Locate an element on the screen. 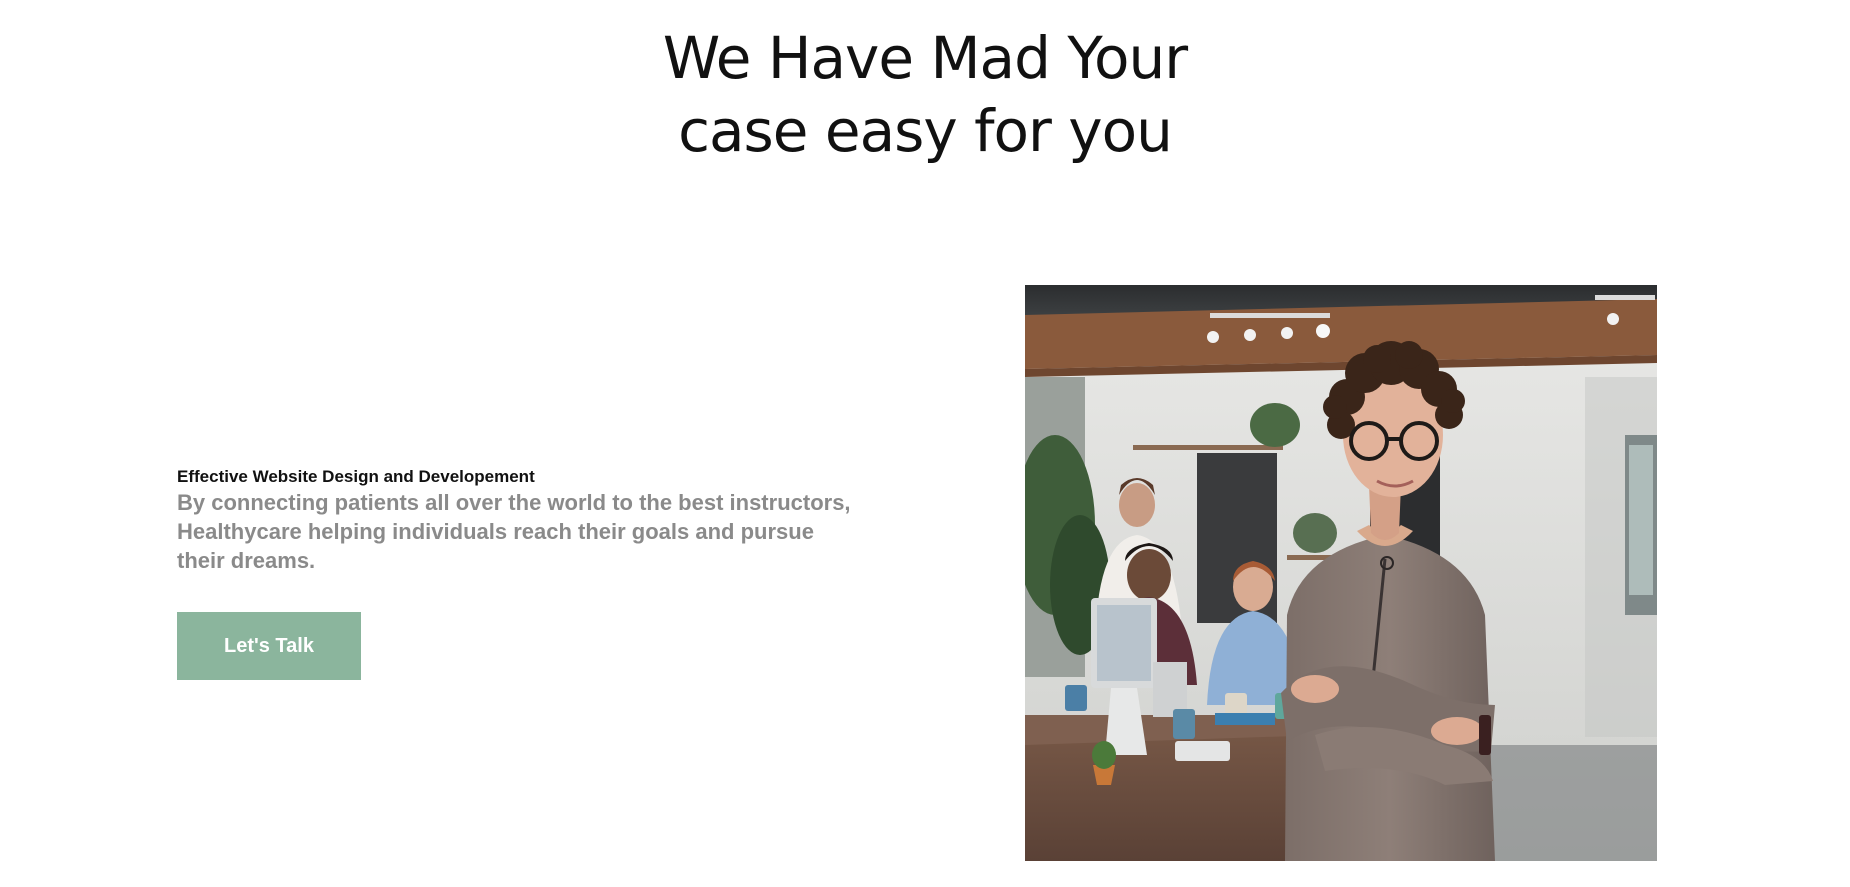 This screenshot has width=1850, height=887. page-title-line-1: We Have Mad Your is located at coordinates (925, 58).